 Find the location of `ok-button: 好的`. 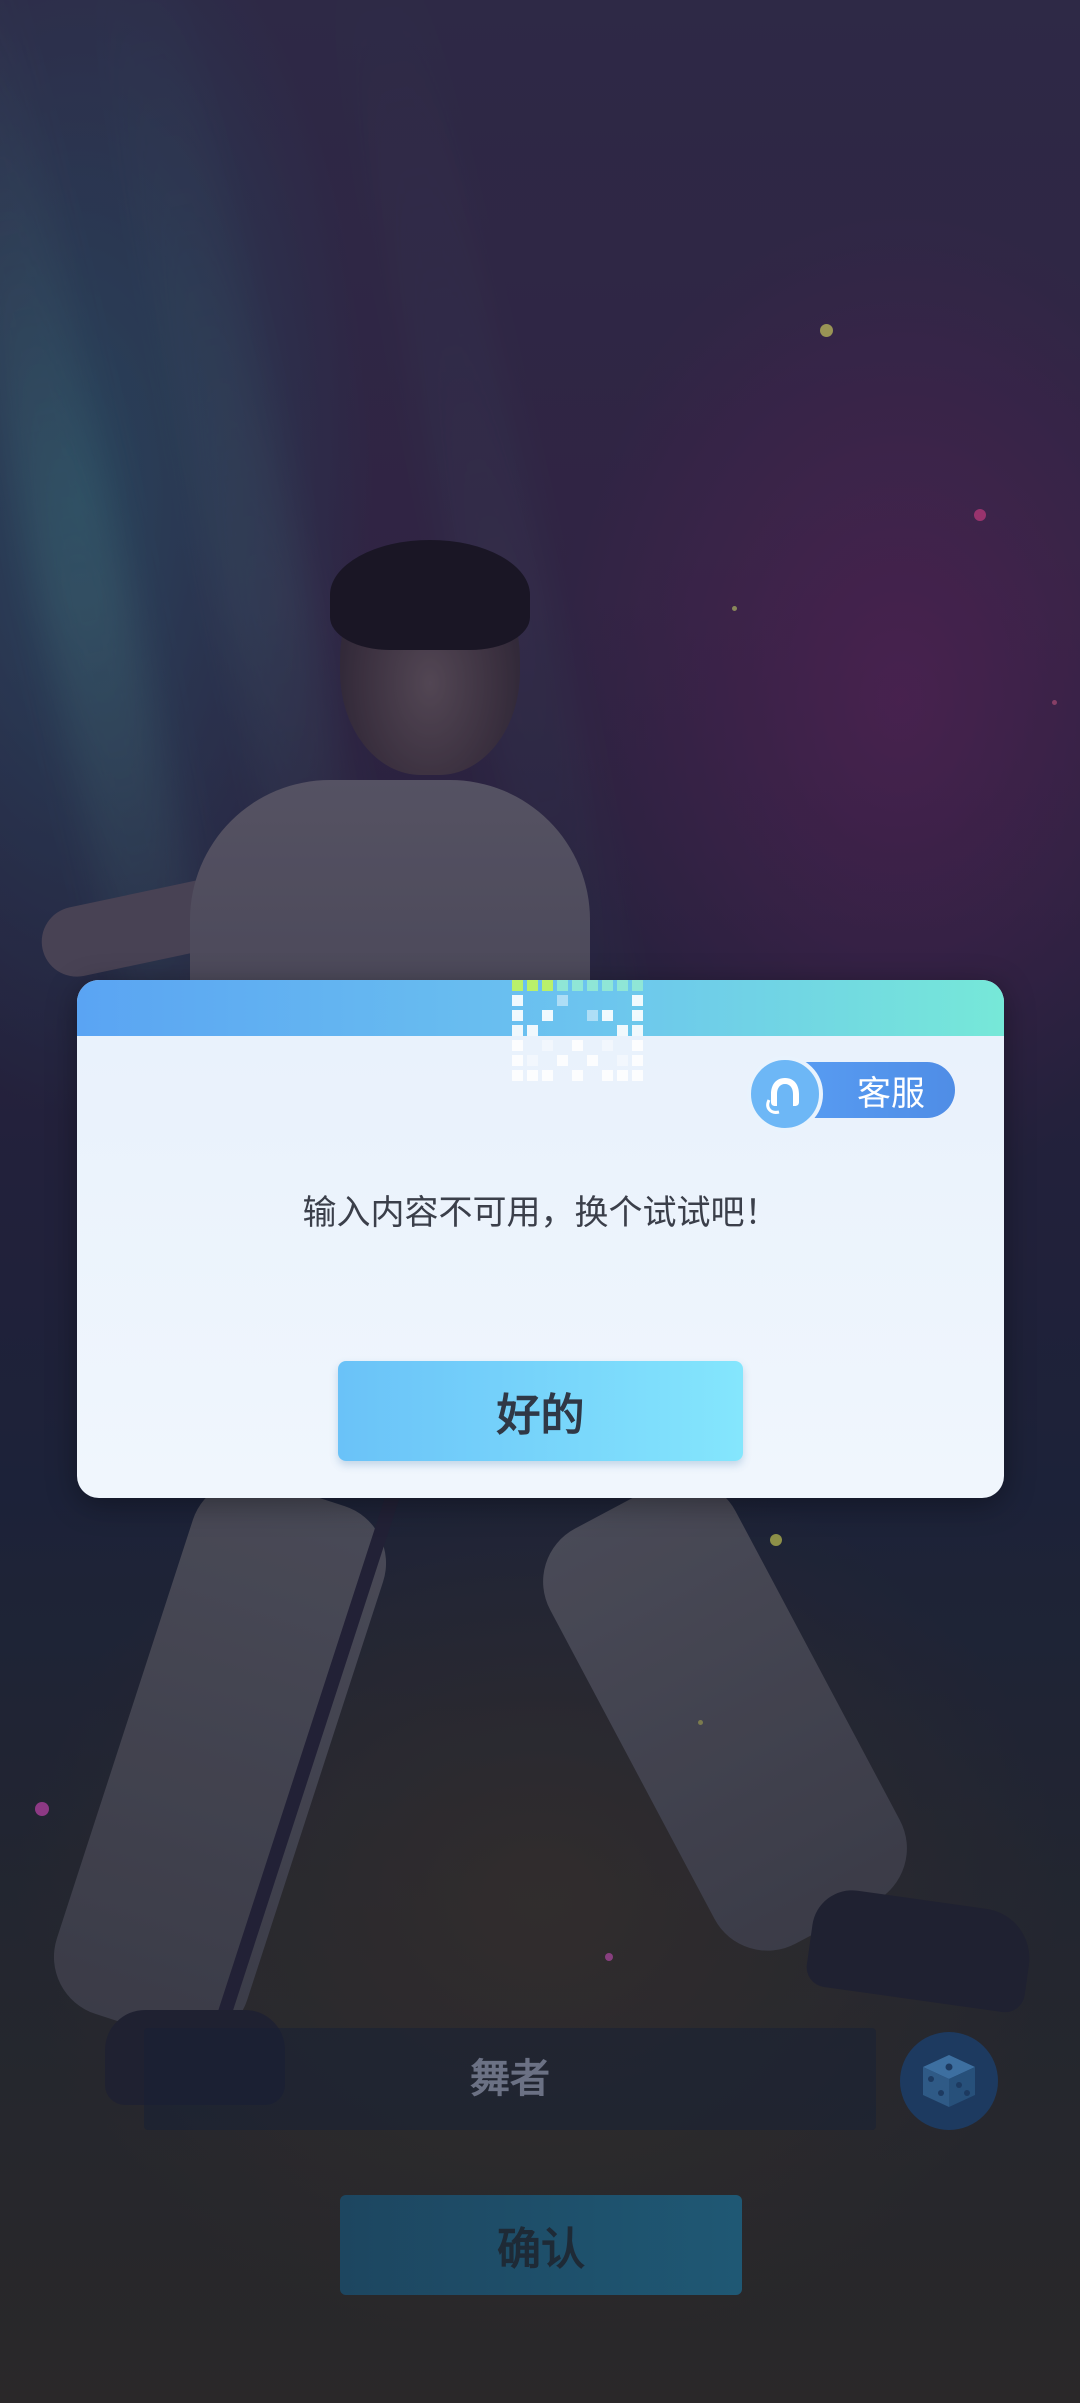

ok-button: 好的 is located at coordinates (540, 1411).